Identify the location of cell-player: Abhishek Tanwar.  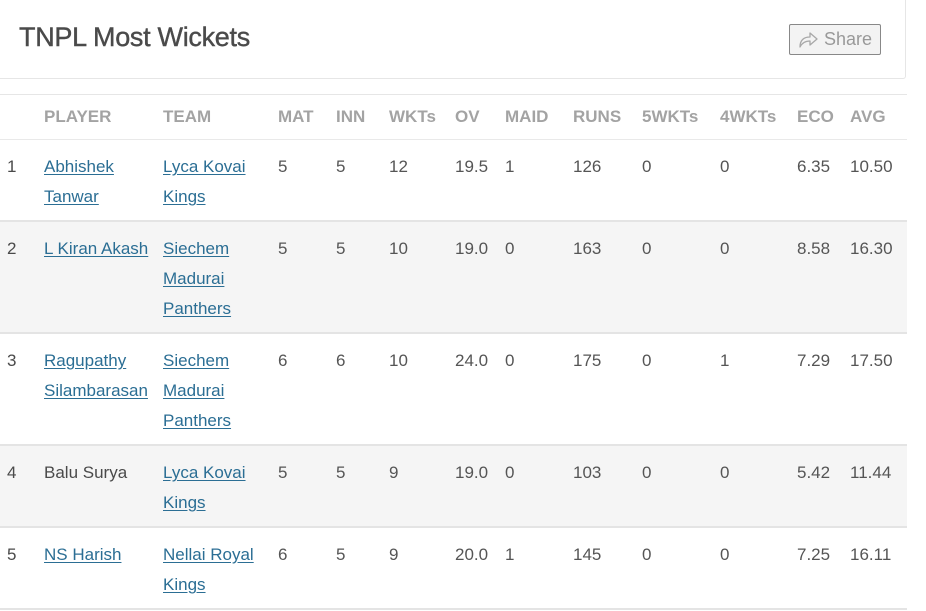
(103, 180).